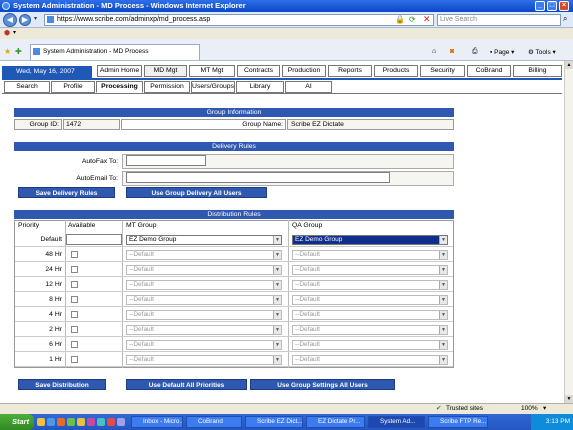  What do you see at coordinates (166, 160) in the screenshot?
I see `autofax-input` at bounding box center [166, 160].